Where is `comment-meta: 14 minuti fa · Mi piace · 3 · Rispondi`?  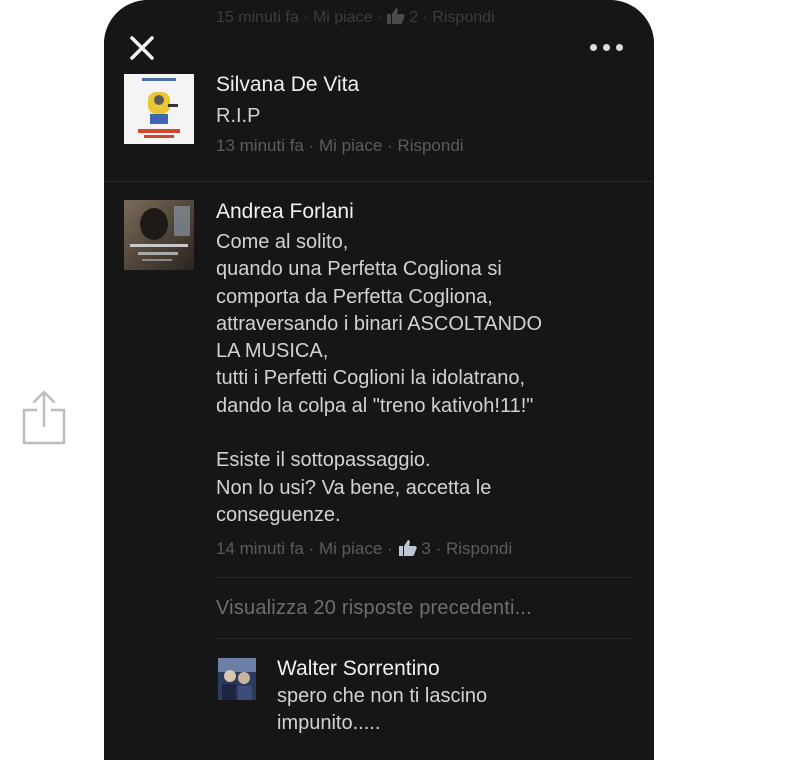 comment-meta: 14 minuti fa · Mi piace · 3 · Rispondi is located at coordinates (364, 549).